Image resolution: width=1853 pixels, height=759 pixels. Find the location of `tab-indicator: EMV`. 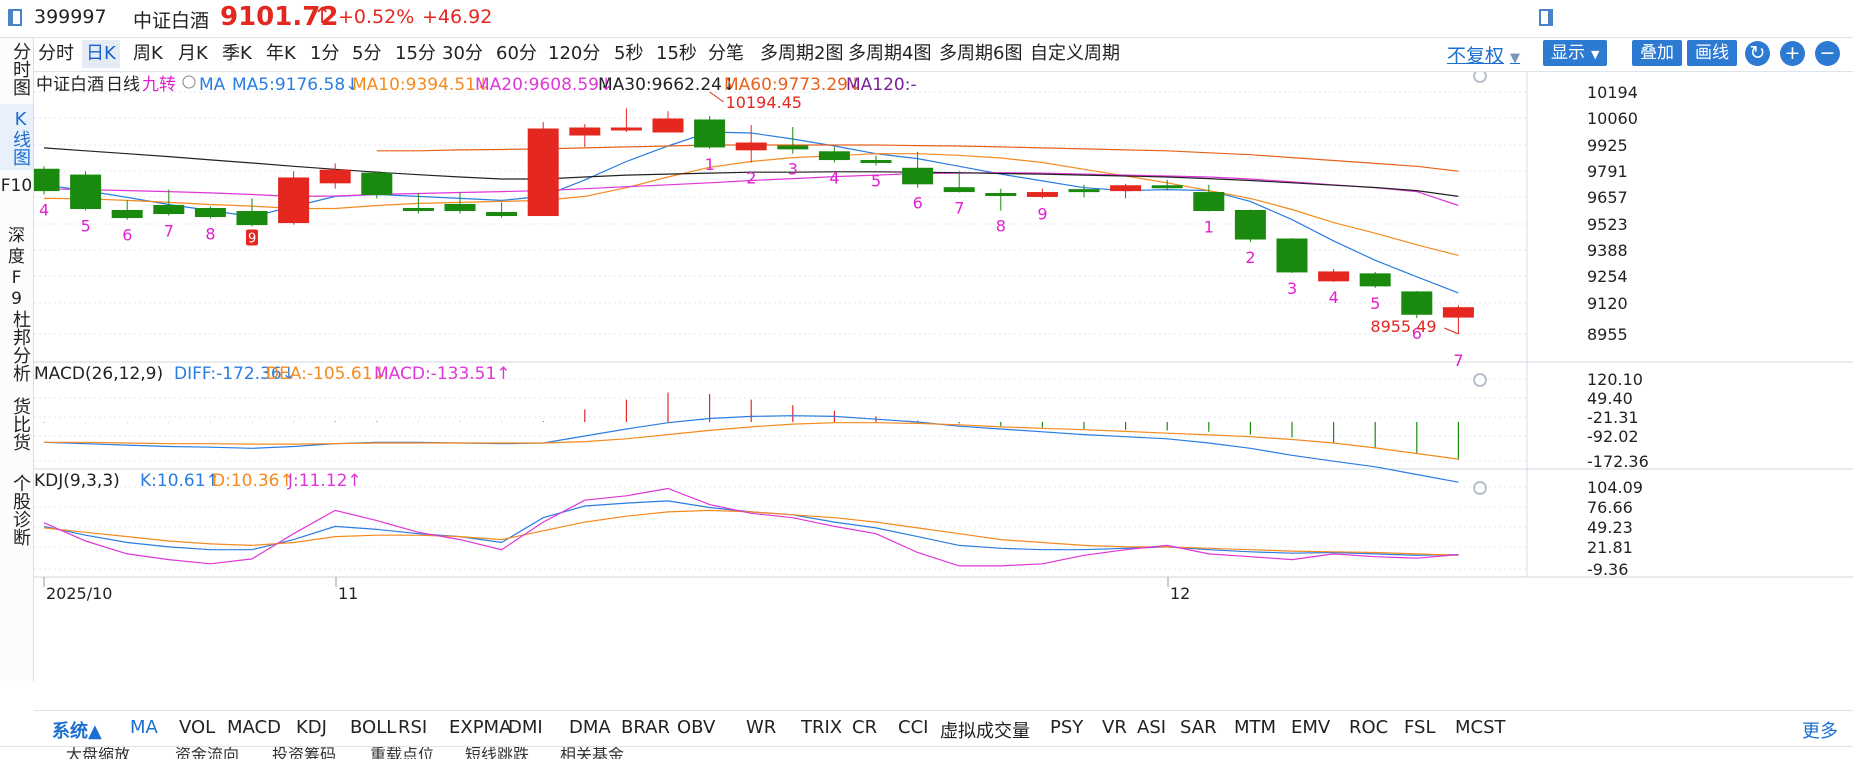

tab-indicator: EMV is located at coordinates (1310, 727).